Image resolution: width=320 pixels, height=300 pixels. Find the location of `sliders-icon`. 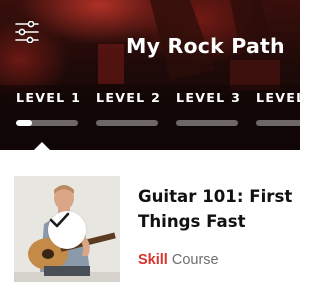

sliders-icon is located at coordinates (27, 32).